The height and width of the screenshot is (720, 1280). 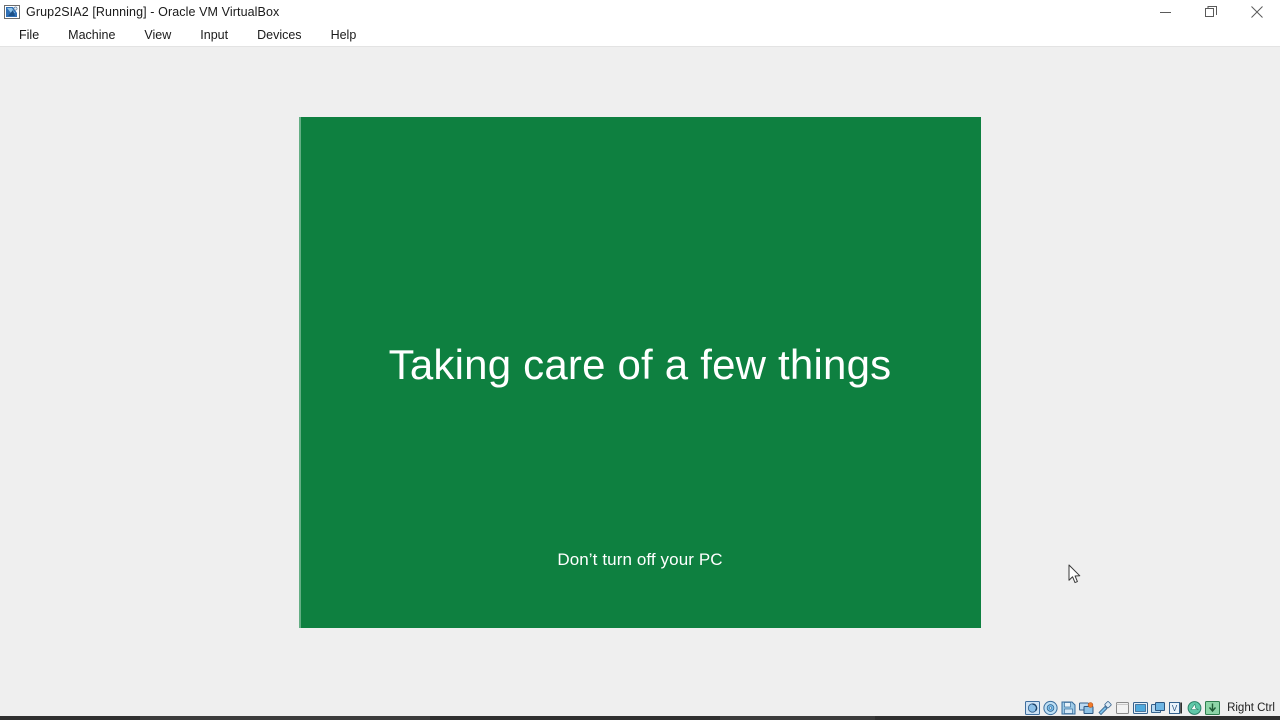 I want to click on oobe-subtitle: Don’t turn off your PC, so click(x=640, y=559).